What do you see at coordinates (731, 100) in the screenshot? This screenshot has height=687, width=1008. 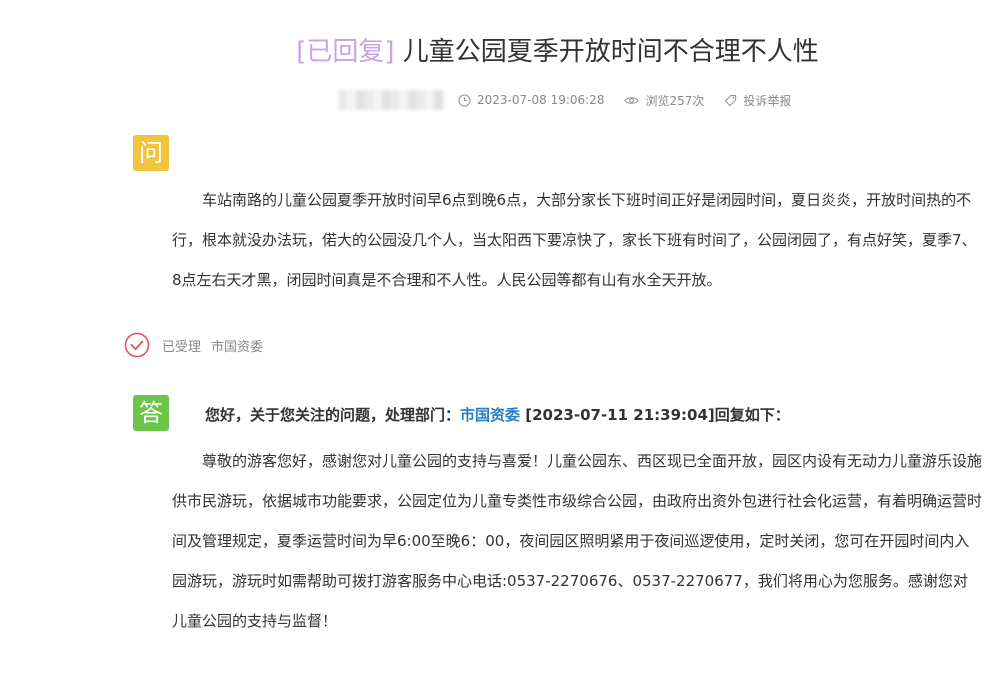 I see `tag-icon` at bounding box center [731, 100].